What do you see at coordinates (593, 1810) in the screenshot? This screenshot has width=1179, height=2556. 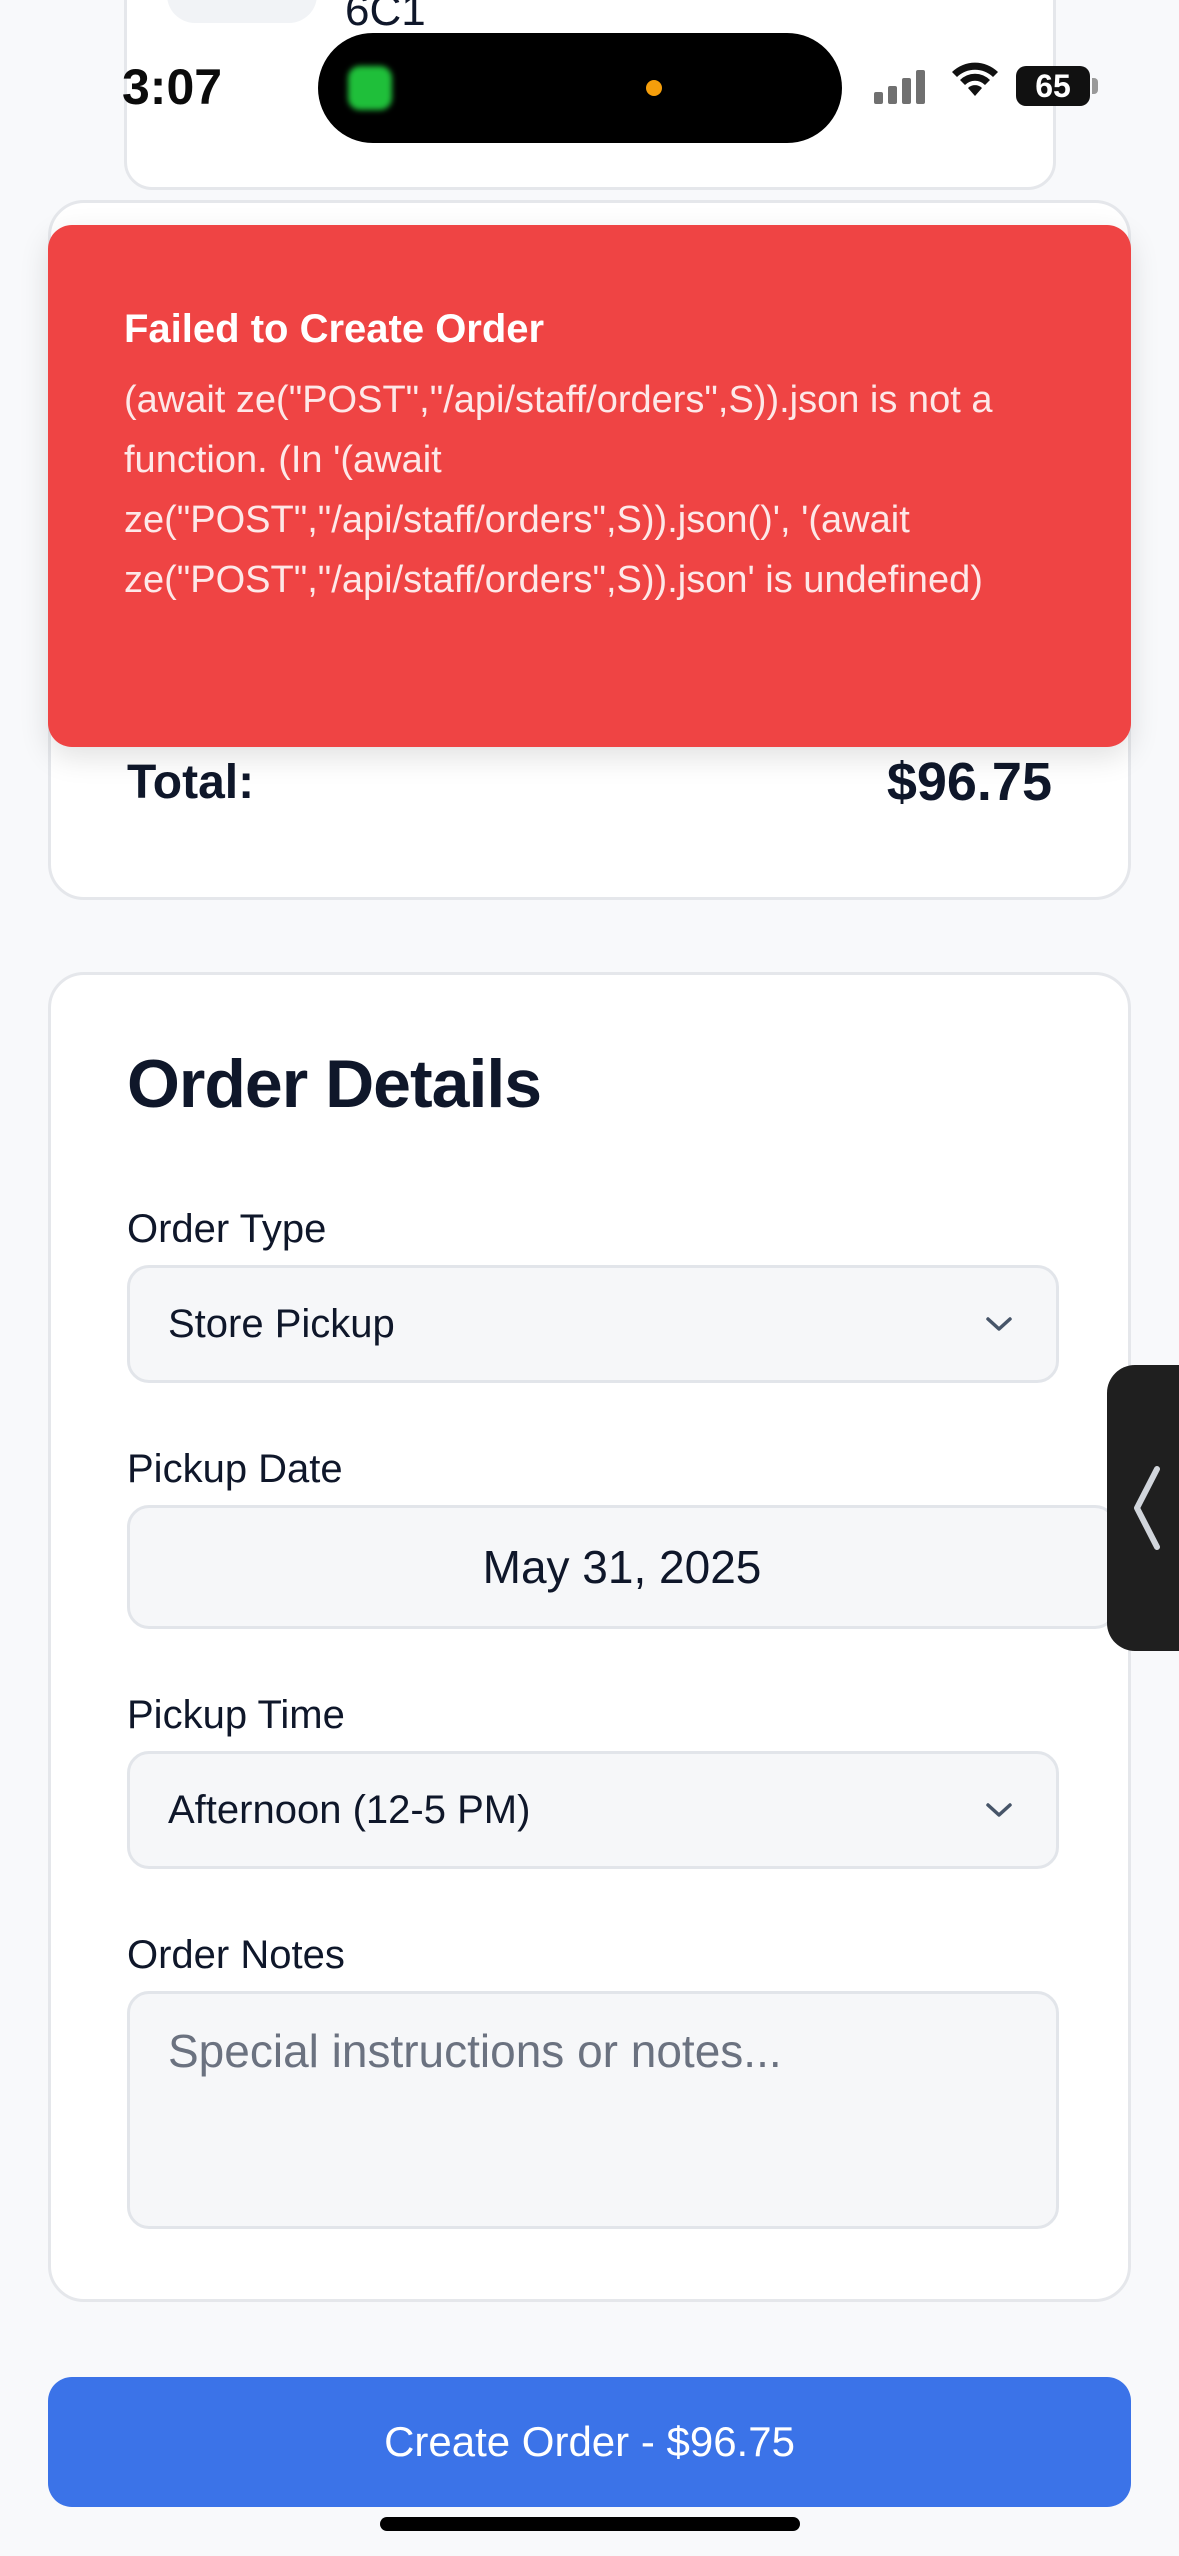 I see `pickup-time-select: Afternoon (12-5 PM)` at bounding box center [593, 1810].